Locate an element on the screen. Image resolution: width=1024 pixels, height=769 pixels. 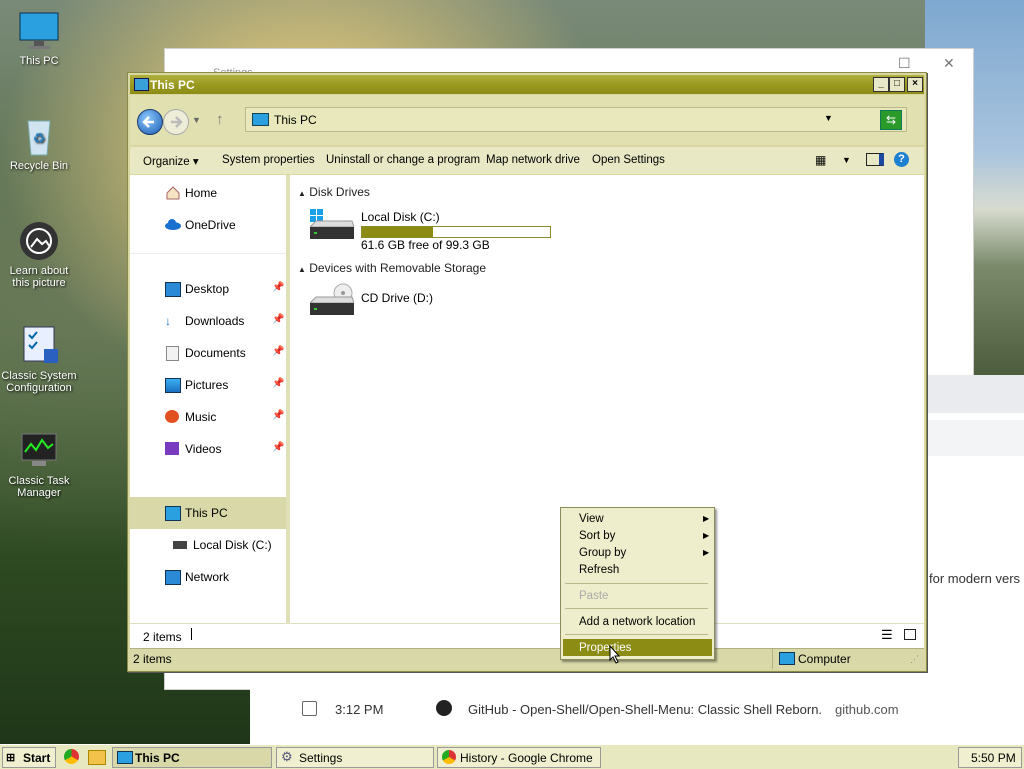
clock-time: 5:50 PM is located at coordinates (993, 758).